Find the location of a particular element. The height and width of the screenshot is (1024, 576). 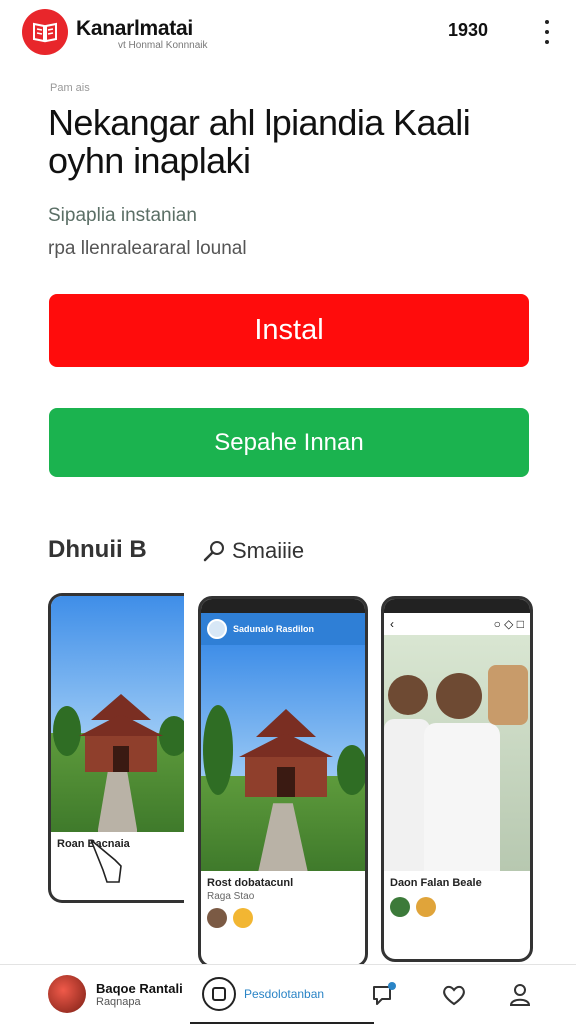

book-icon is located at coordinates (45, 32).